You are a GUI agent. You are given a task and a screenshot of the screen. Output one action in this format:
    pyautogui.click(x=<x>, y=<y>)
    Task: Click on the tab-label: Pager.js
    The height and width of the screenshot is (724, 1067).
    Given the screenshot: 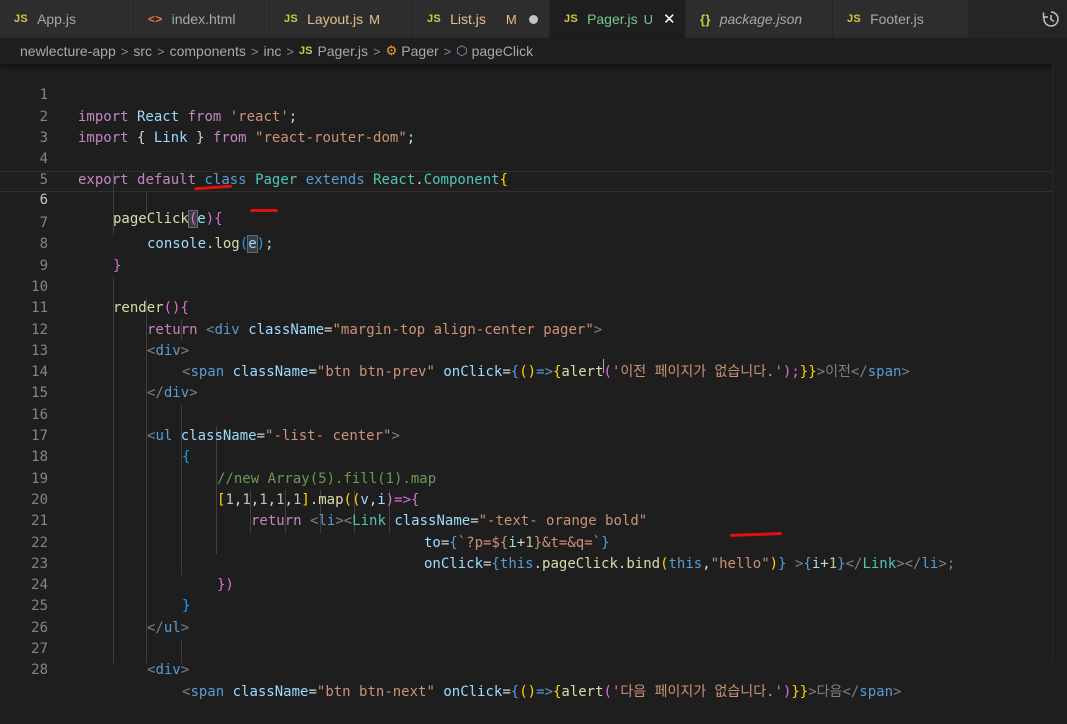 What is the action you would take?
    pyautogui.click(x=612, y=19)
    